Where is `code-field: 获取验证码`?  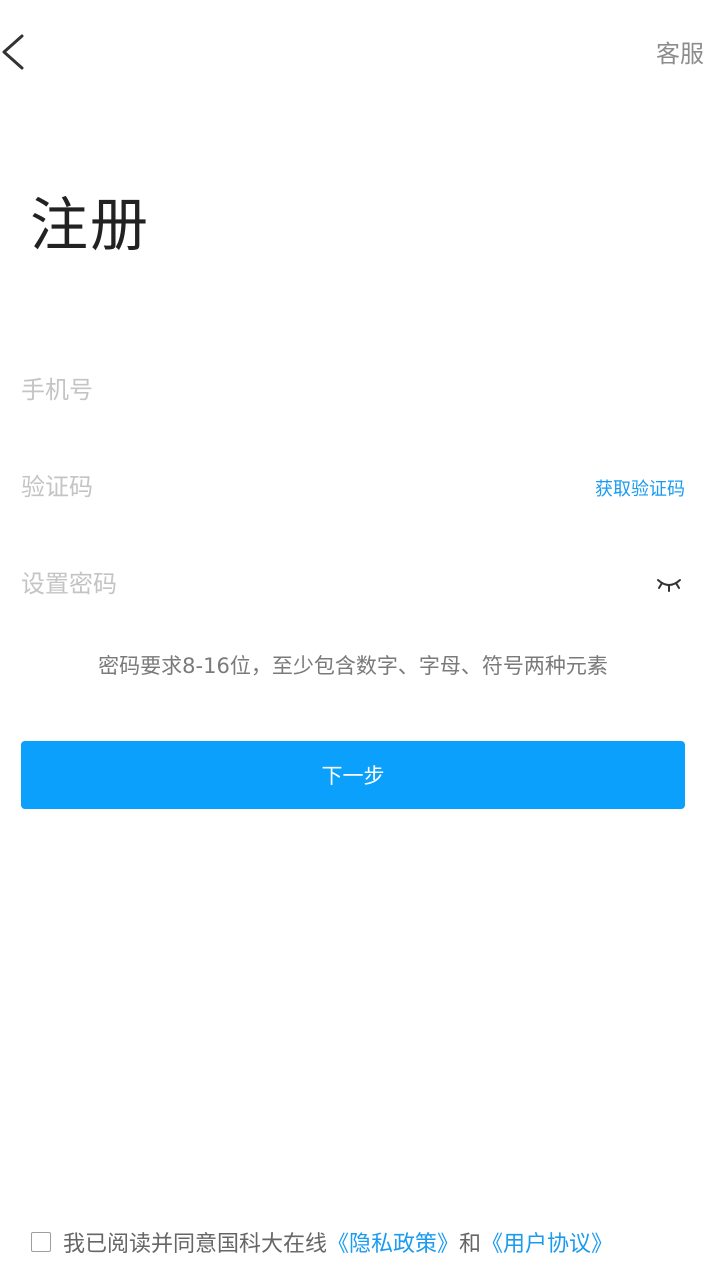
code-field: 获取验证码 is located at coordinates (353, 487).